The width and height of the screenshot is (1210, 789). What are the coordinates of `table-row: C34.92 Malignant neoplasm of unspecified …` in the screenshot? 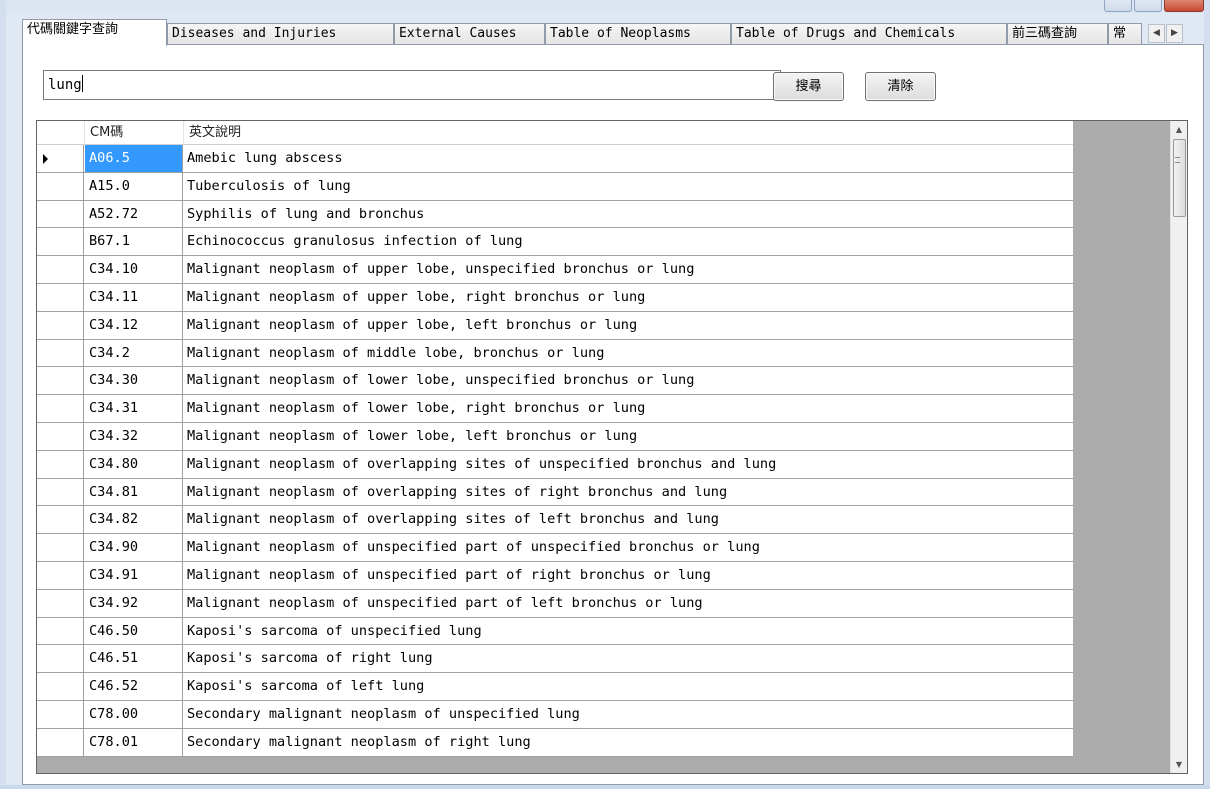 It's located at (555, 603).